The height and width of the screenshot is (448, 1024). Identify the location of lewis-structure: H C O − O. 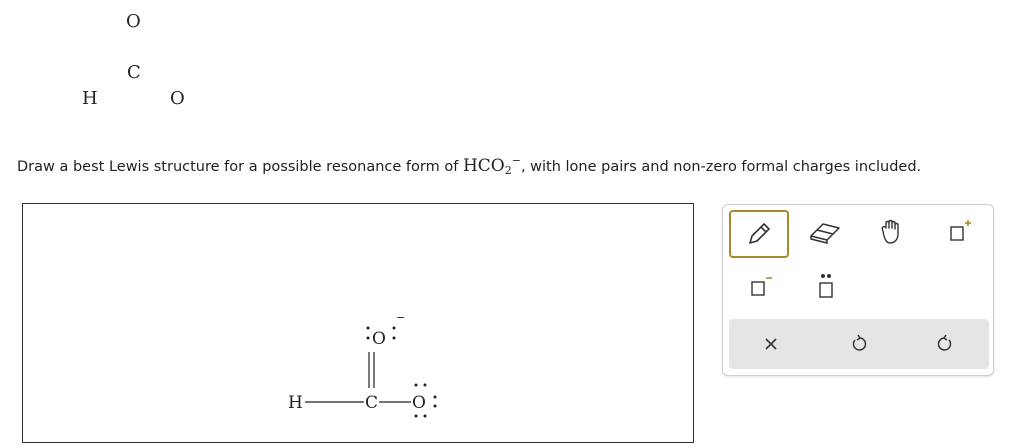
(362, 364).